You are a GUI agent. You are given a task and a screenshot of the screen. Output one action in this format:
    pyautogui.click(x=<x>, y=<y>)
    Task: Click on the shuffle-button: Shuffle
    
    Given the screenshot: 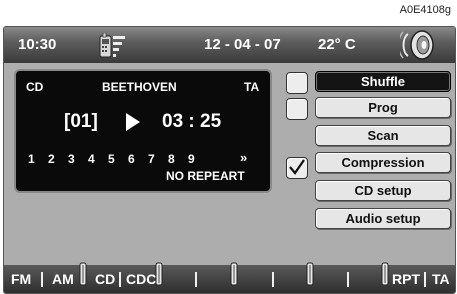 What is the action you would take?
    pyautogui.click(x=383, y=81)
    